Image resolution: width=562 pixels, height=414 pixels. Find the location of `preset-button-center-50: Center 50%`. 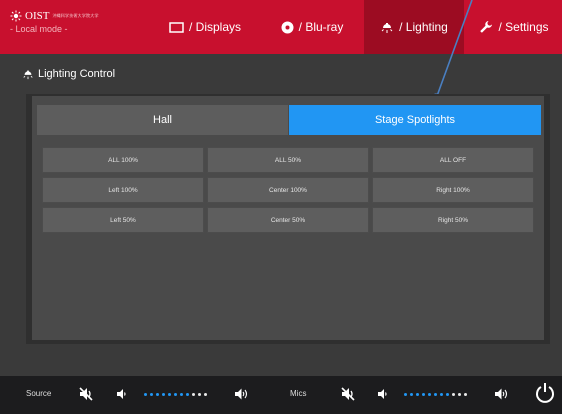

preset-button-center-50: Center 50% is located at coordinates (288, 220).